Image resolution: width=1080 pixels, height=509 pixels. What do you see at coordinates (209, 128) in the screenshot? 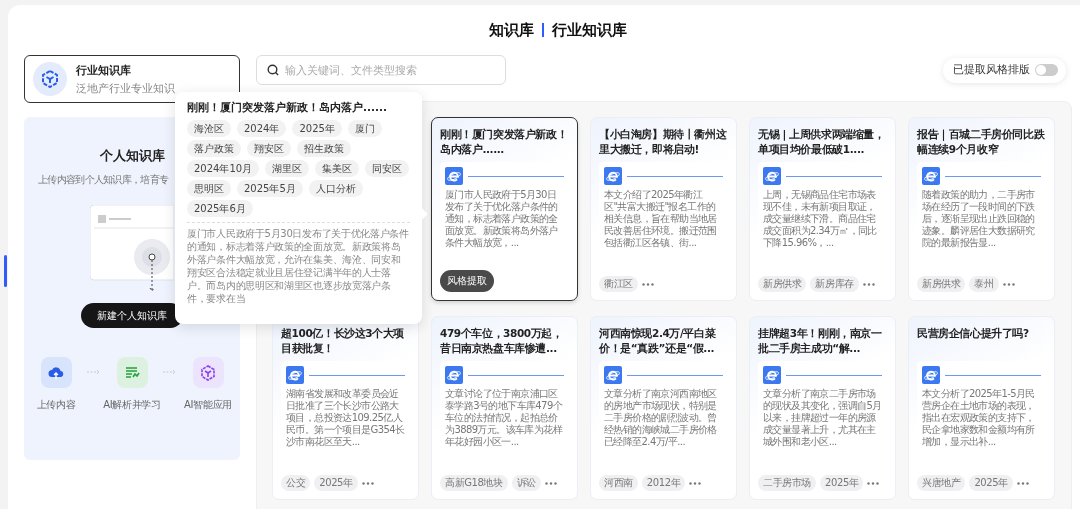
I see `tag: 海沧区` at bounding box center [209, 128].